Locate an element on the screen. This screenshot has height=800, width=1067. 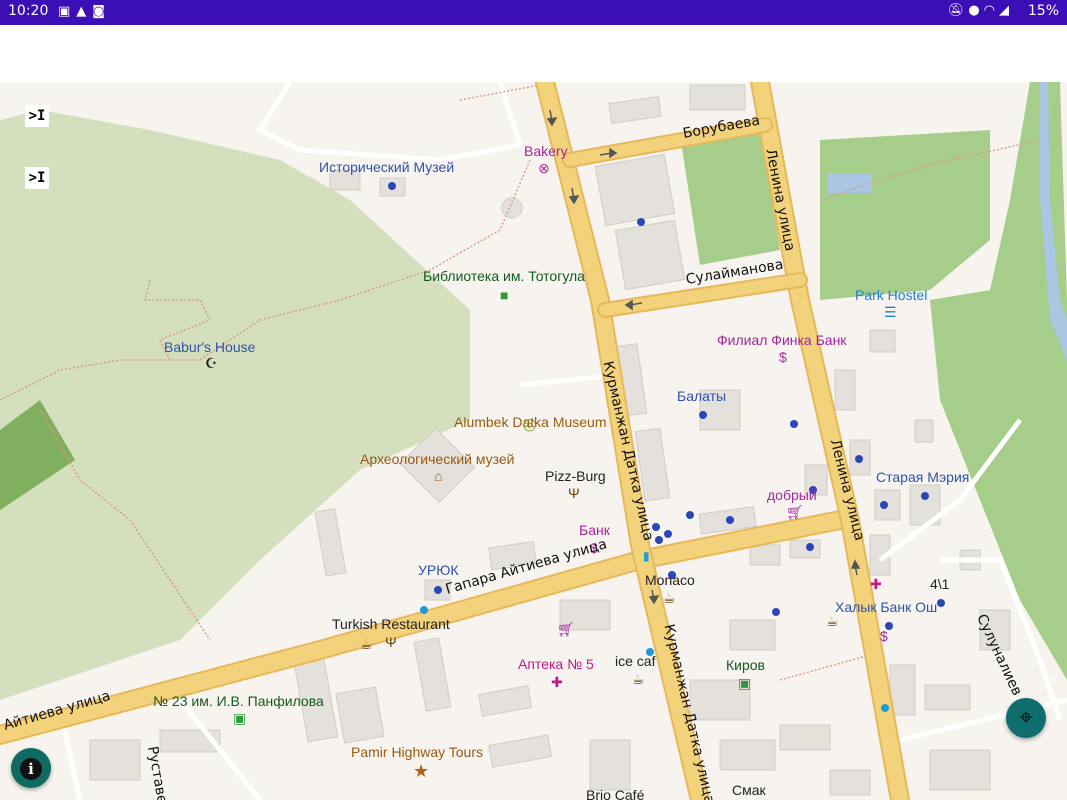
hostel-icon: ☰ is located at coordinates (890, 312).